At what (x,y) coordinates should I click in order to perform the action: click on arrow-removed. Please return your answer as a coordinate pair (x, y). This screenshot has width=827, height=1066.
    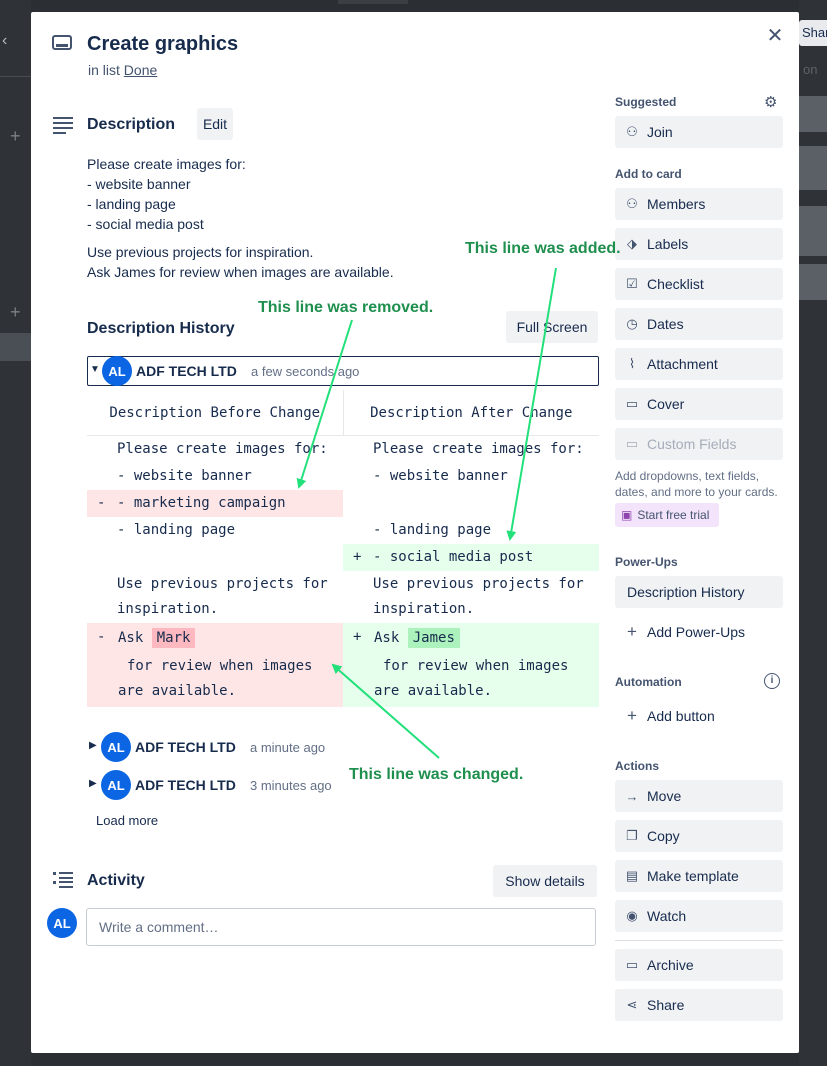
    Looking at the image, I should click on (324, 404).